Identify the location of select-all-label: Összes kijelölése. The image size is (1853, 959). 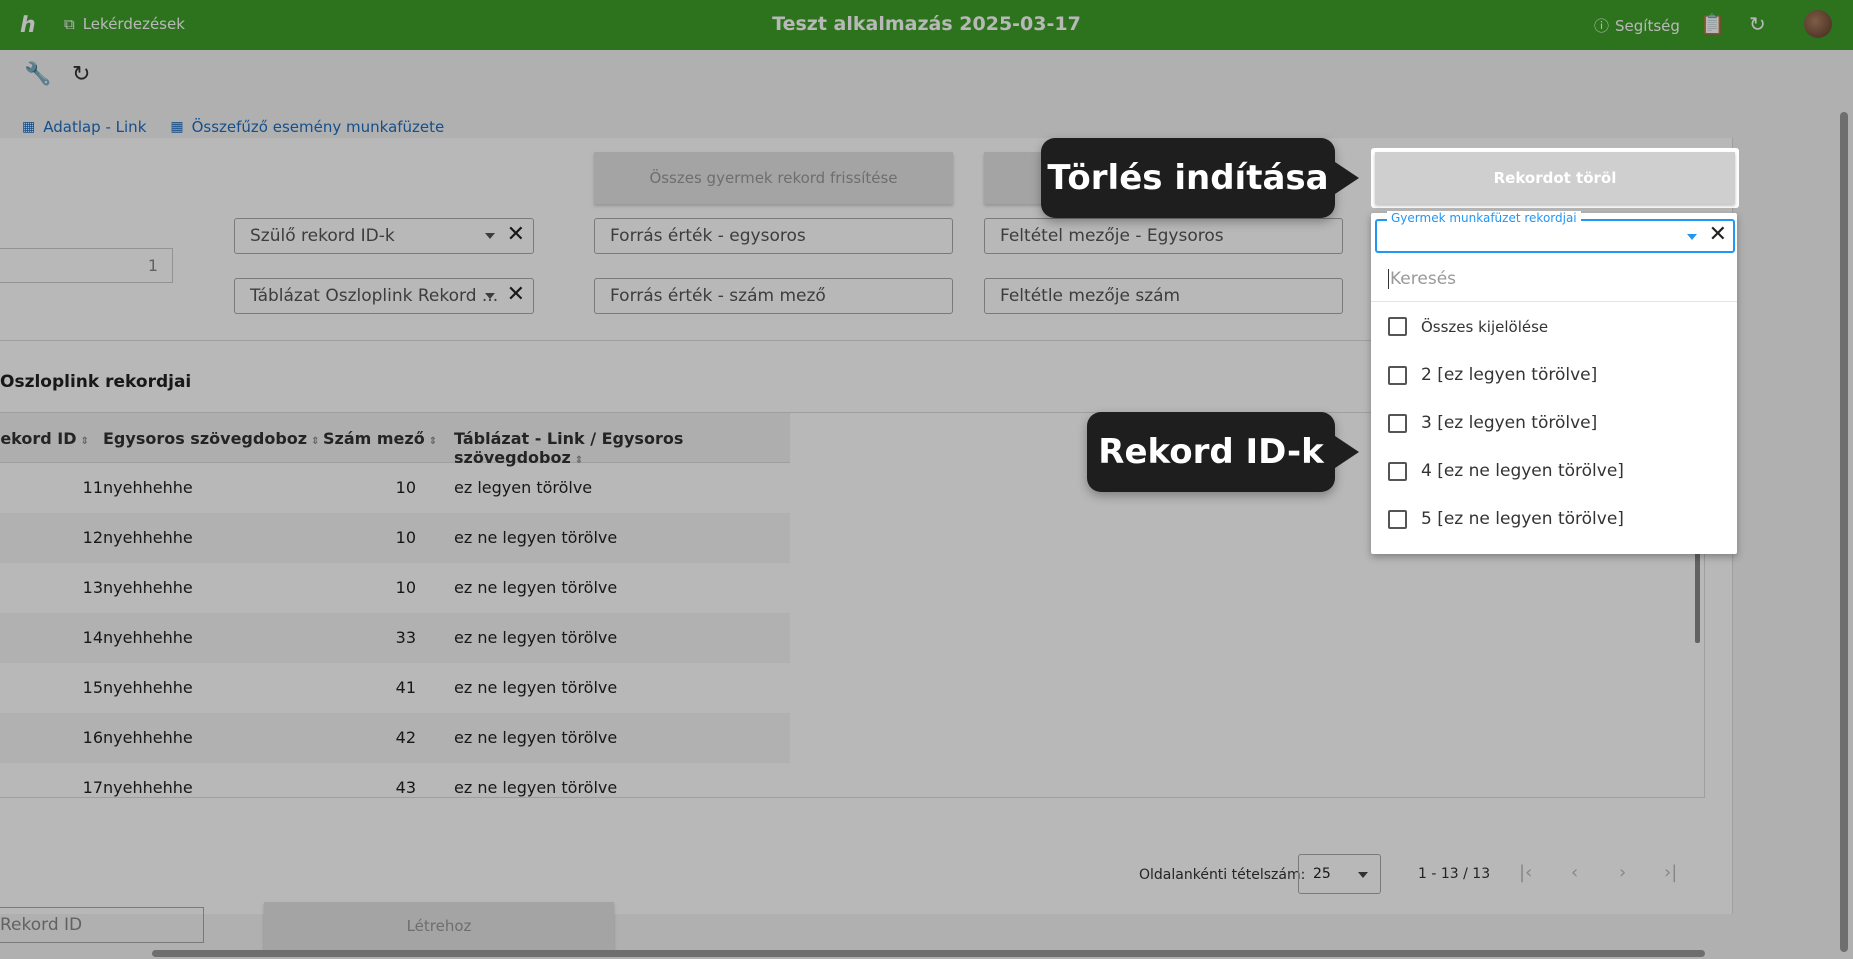
(1485, 326).